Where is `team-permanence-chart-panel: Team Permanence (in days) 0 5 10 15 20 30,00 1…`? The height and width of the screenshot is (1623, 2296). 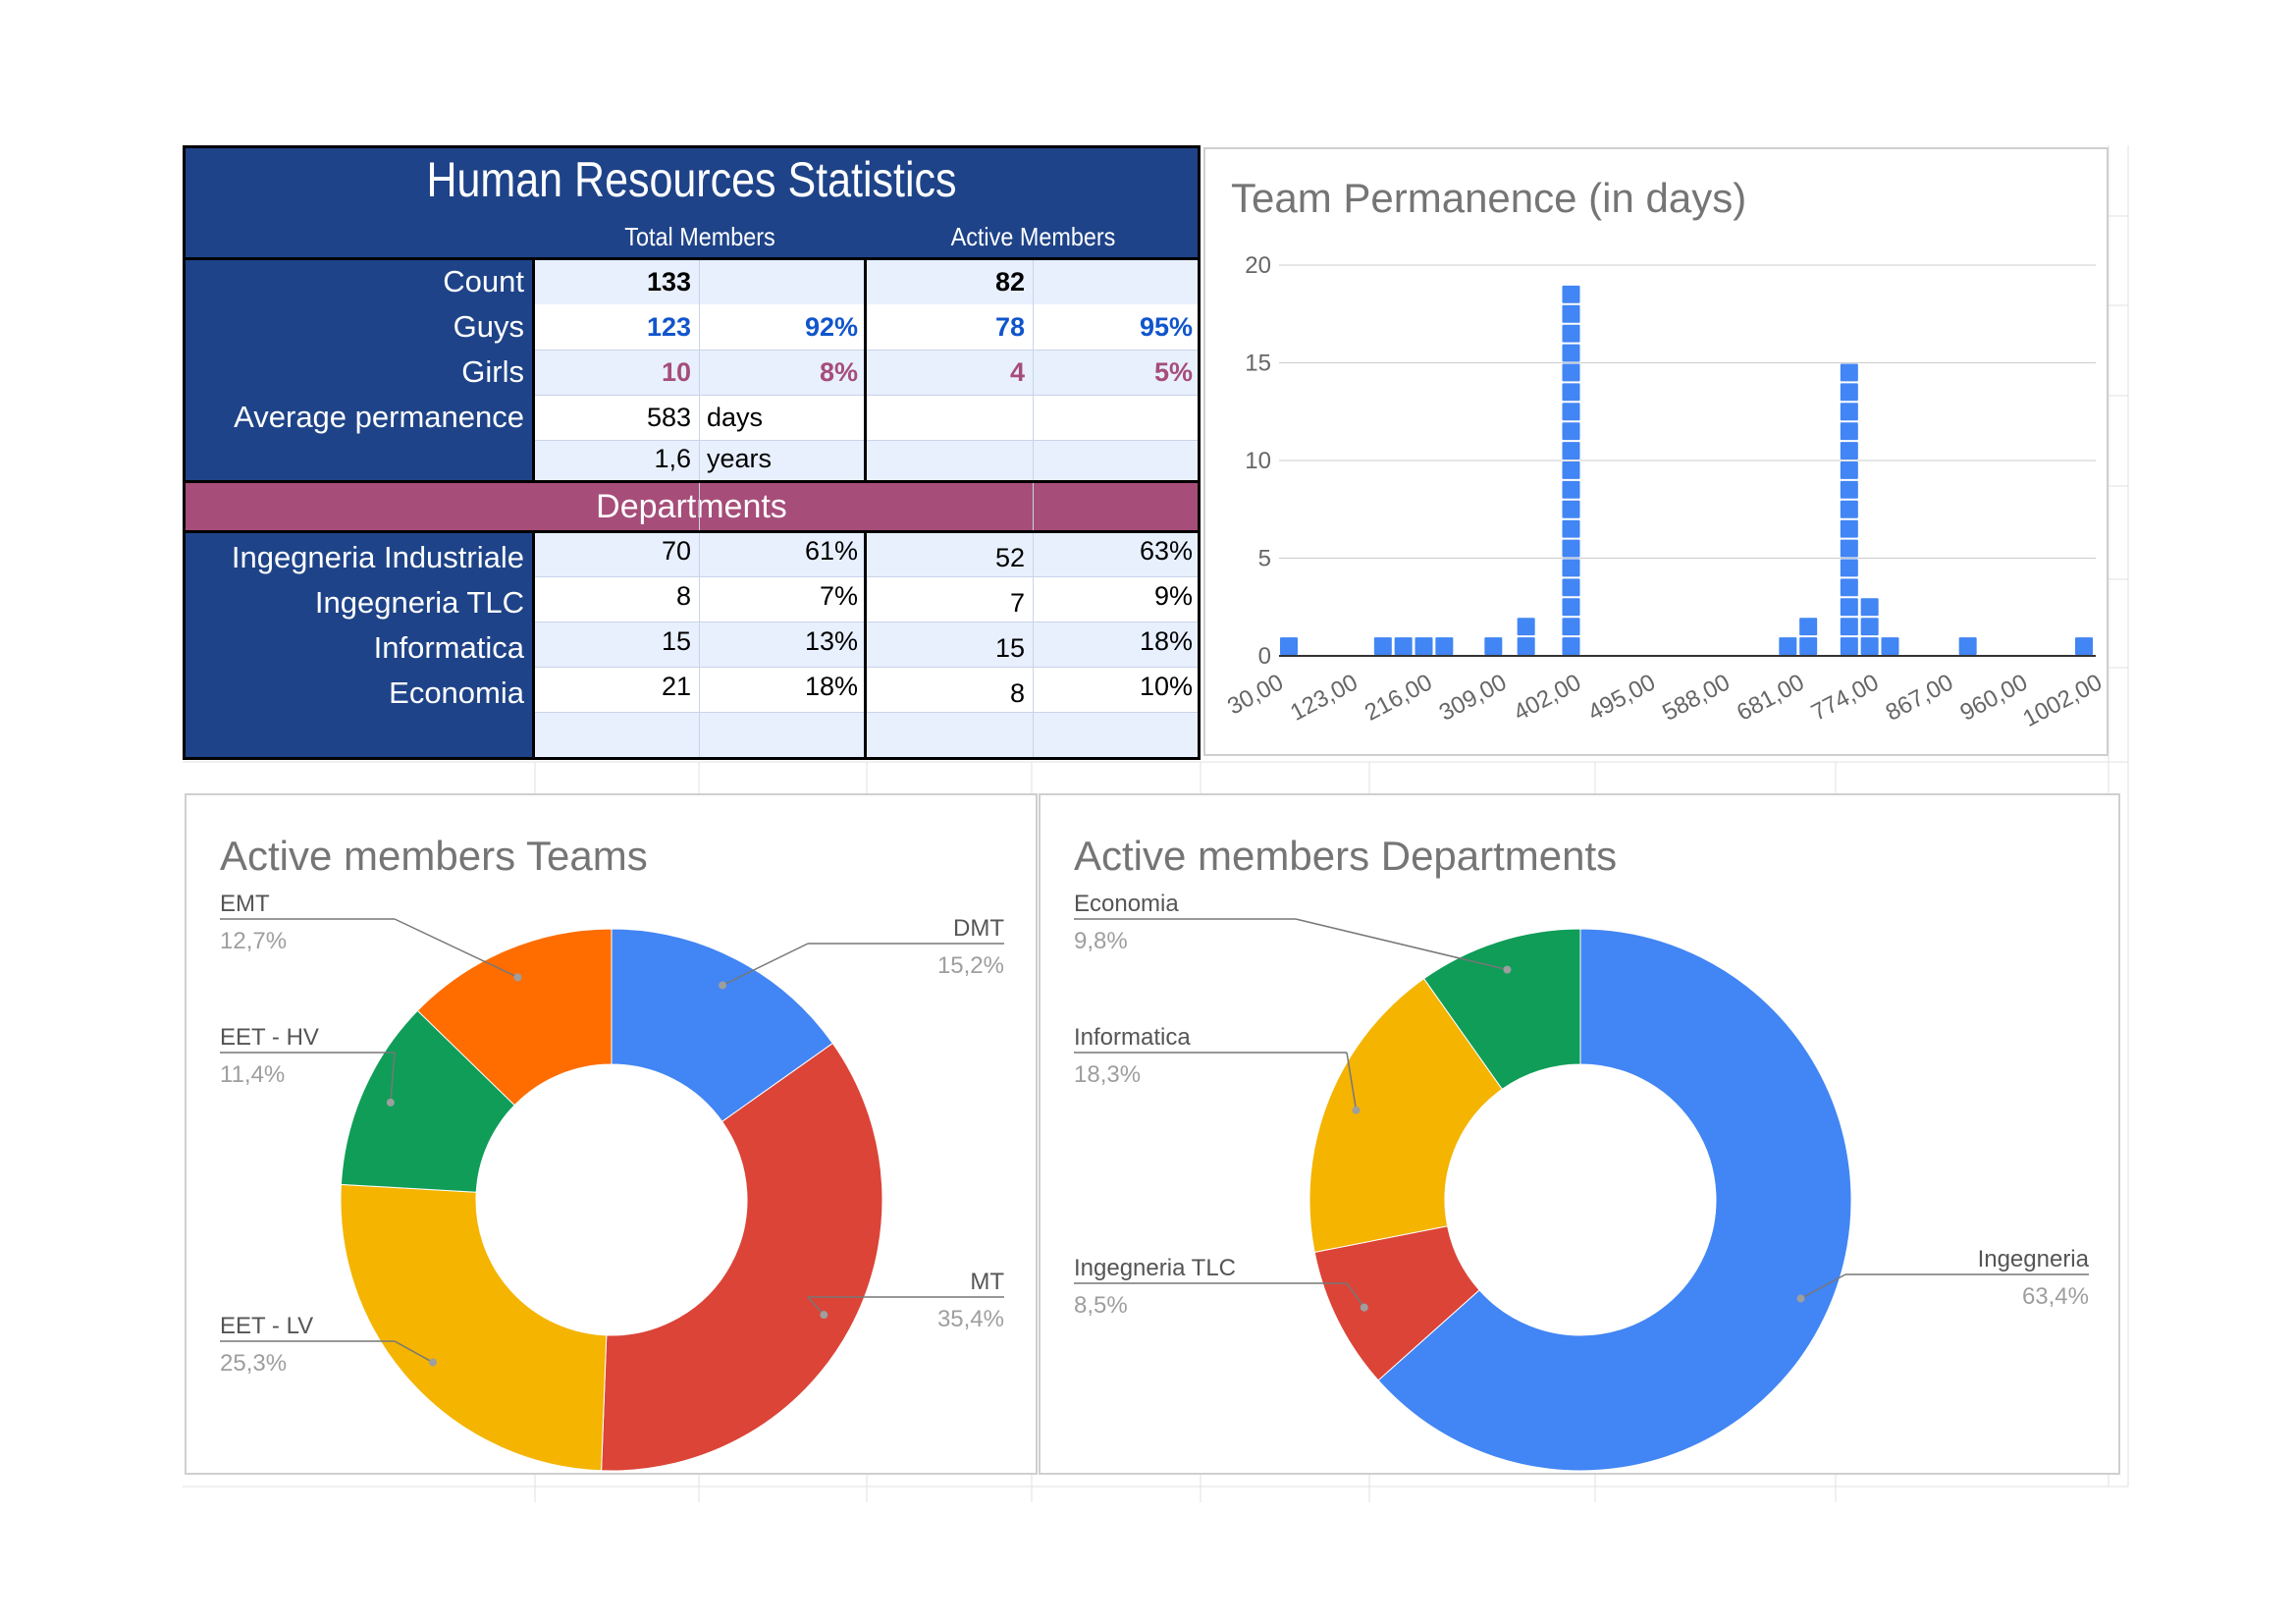 team-permanence-chart-panel: Team Permanence (in days) 0 5 10 15 20 30,00 1… is located at coordinates (1656, 451).